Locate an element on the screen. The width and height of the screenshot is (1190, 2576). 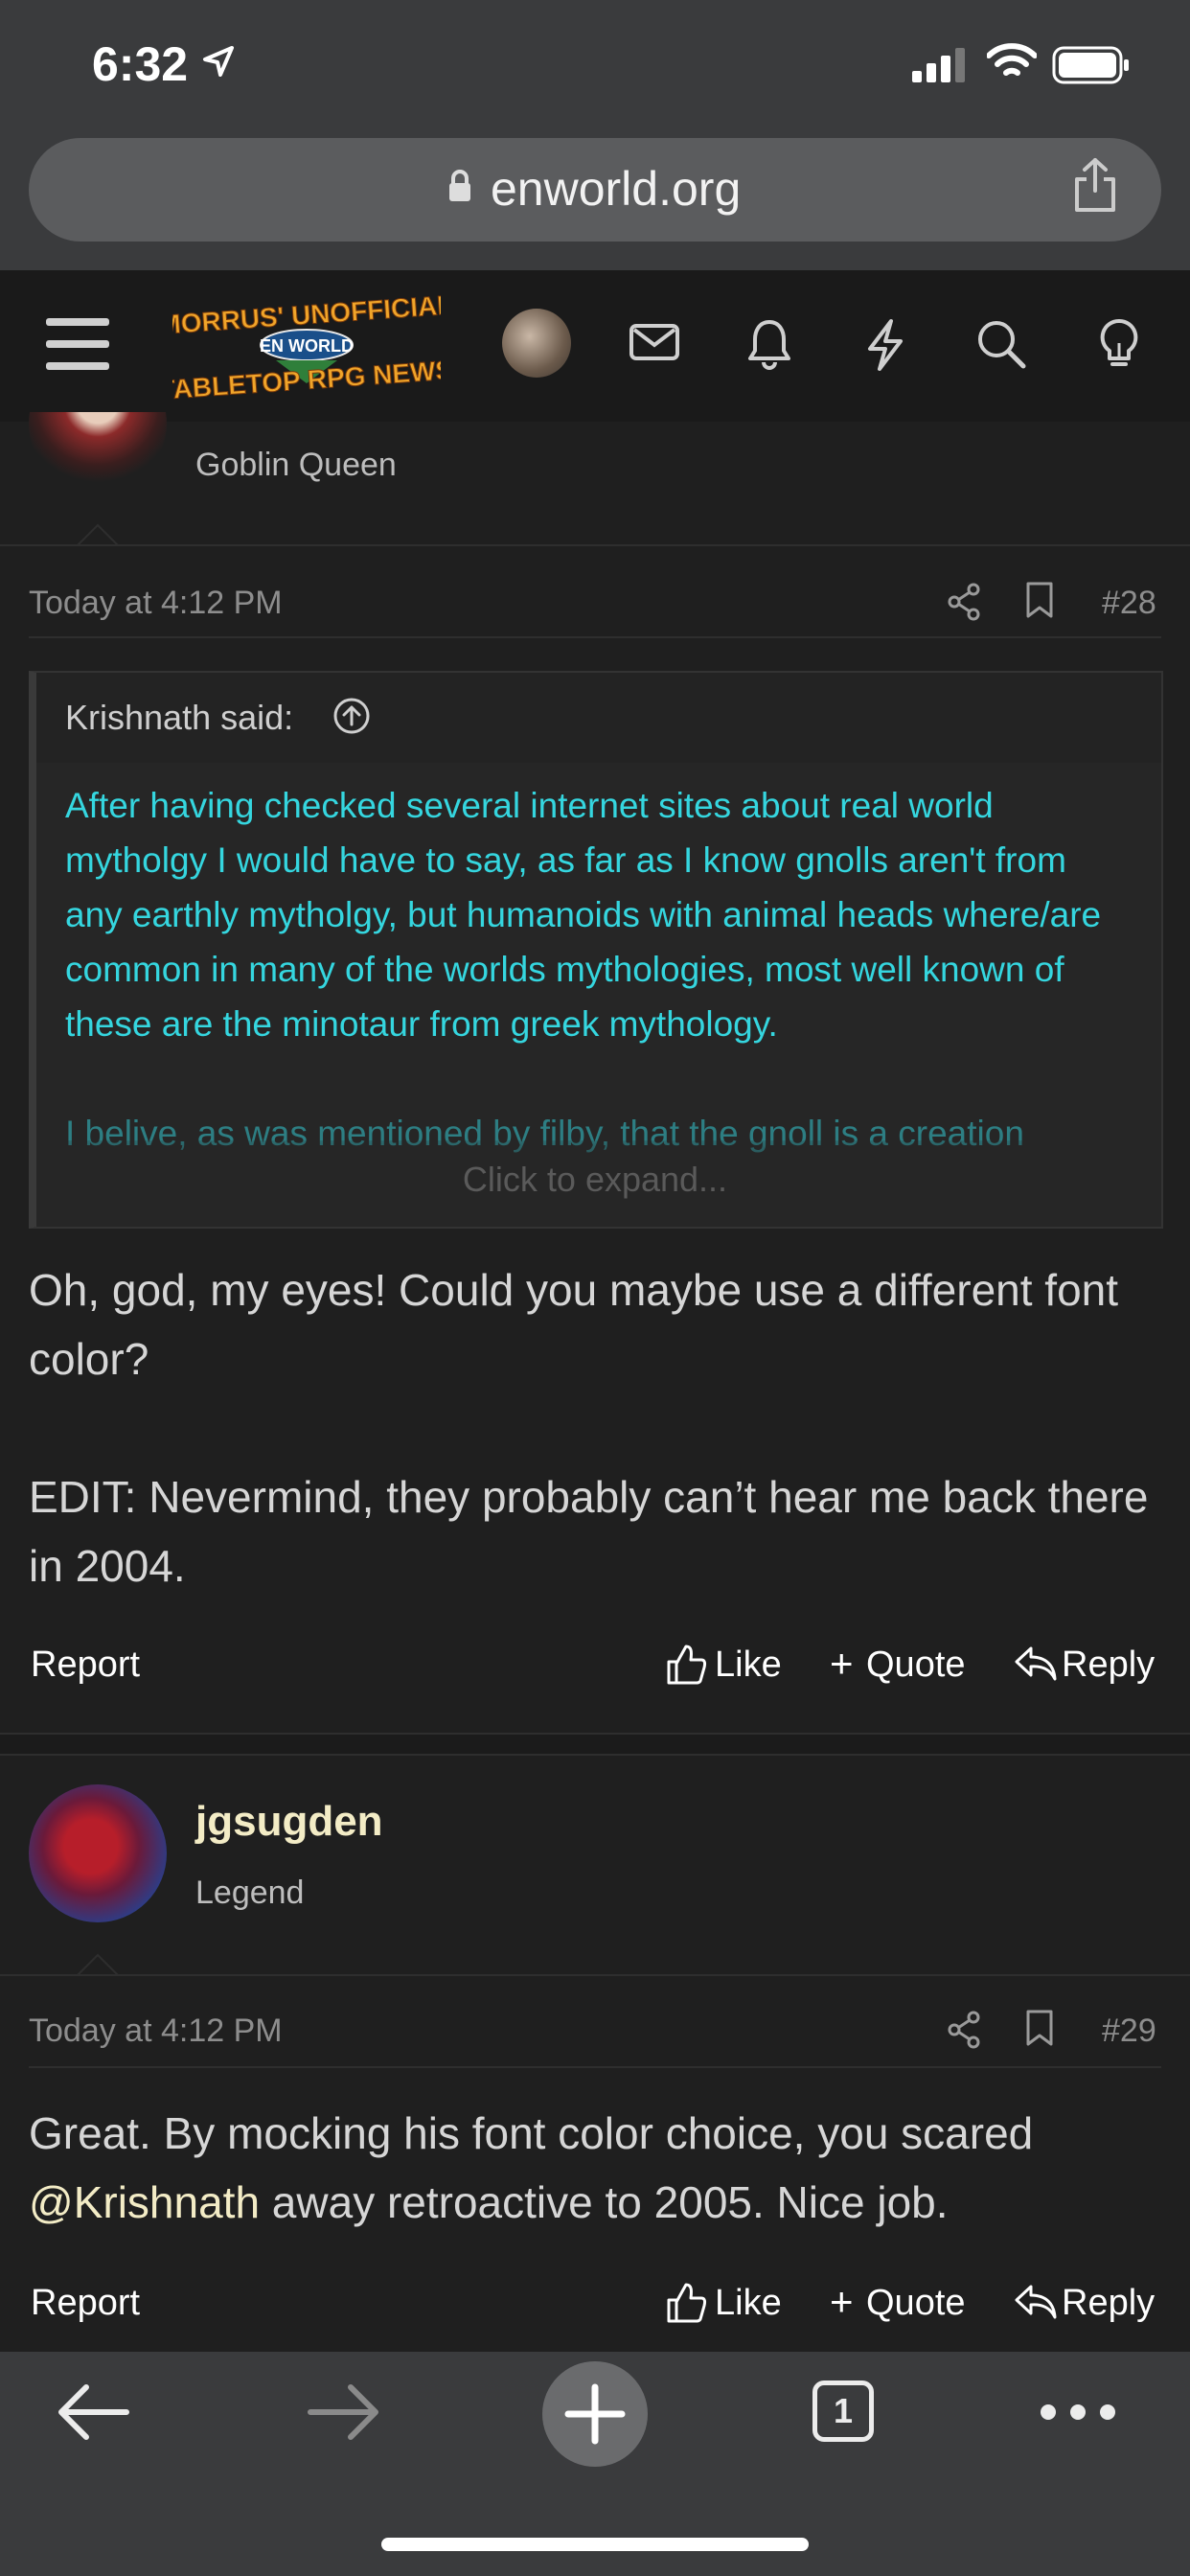
forward-arrow-icon is located at coordinates (344, 2412).